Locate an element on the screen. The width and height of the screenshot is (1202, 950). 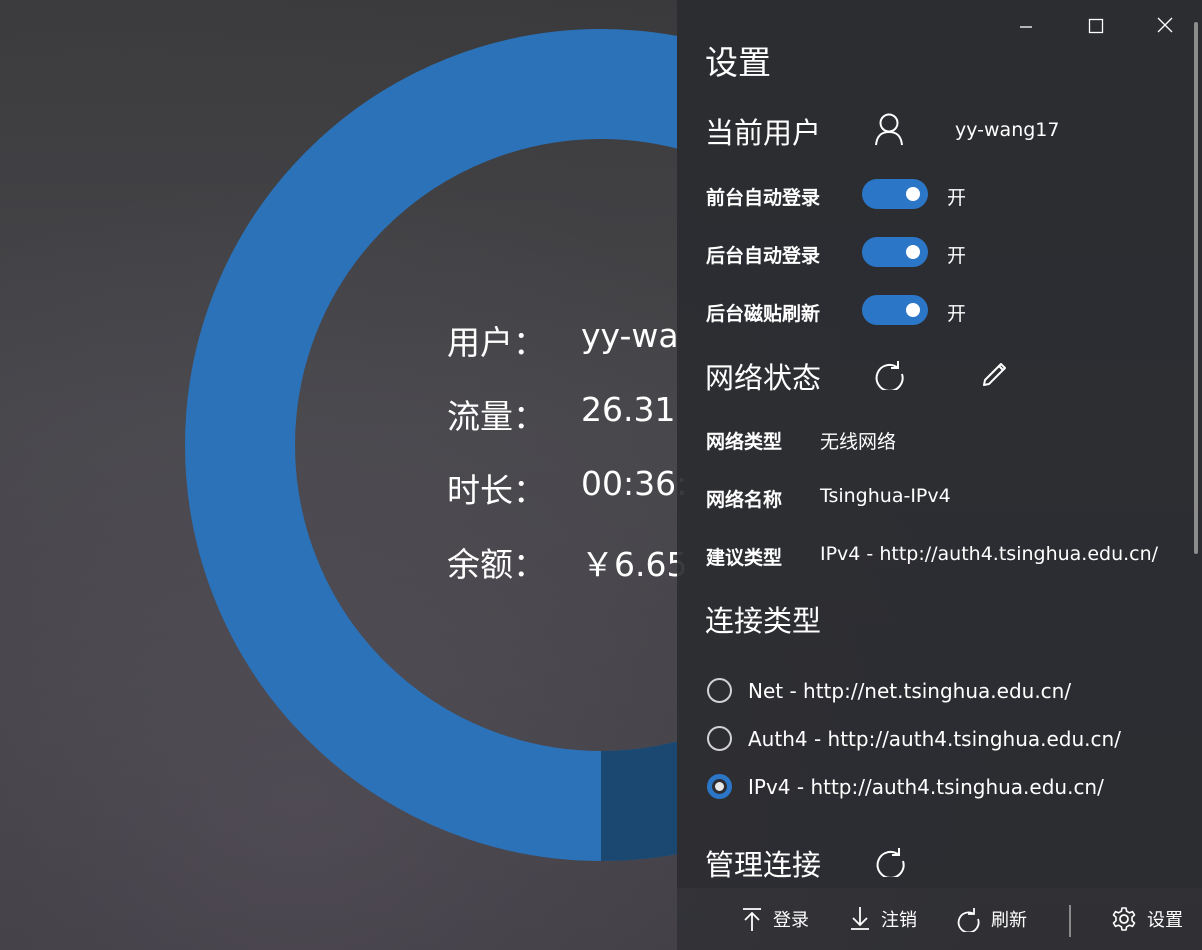
refresh-label: 刷新 is located at coordinates (1009, 920).